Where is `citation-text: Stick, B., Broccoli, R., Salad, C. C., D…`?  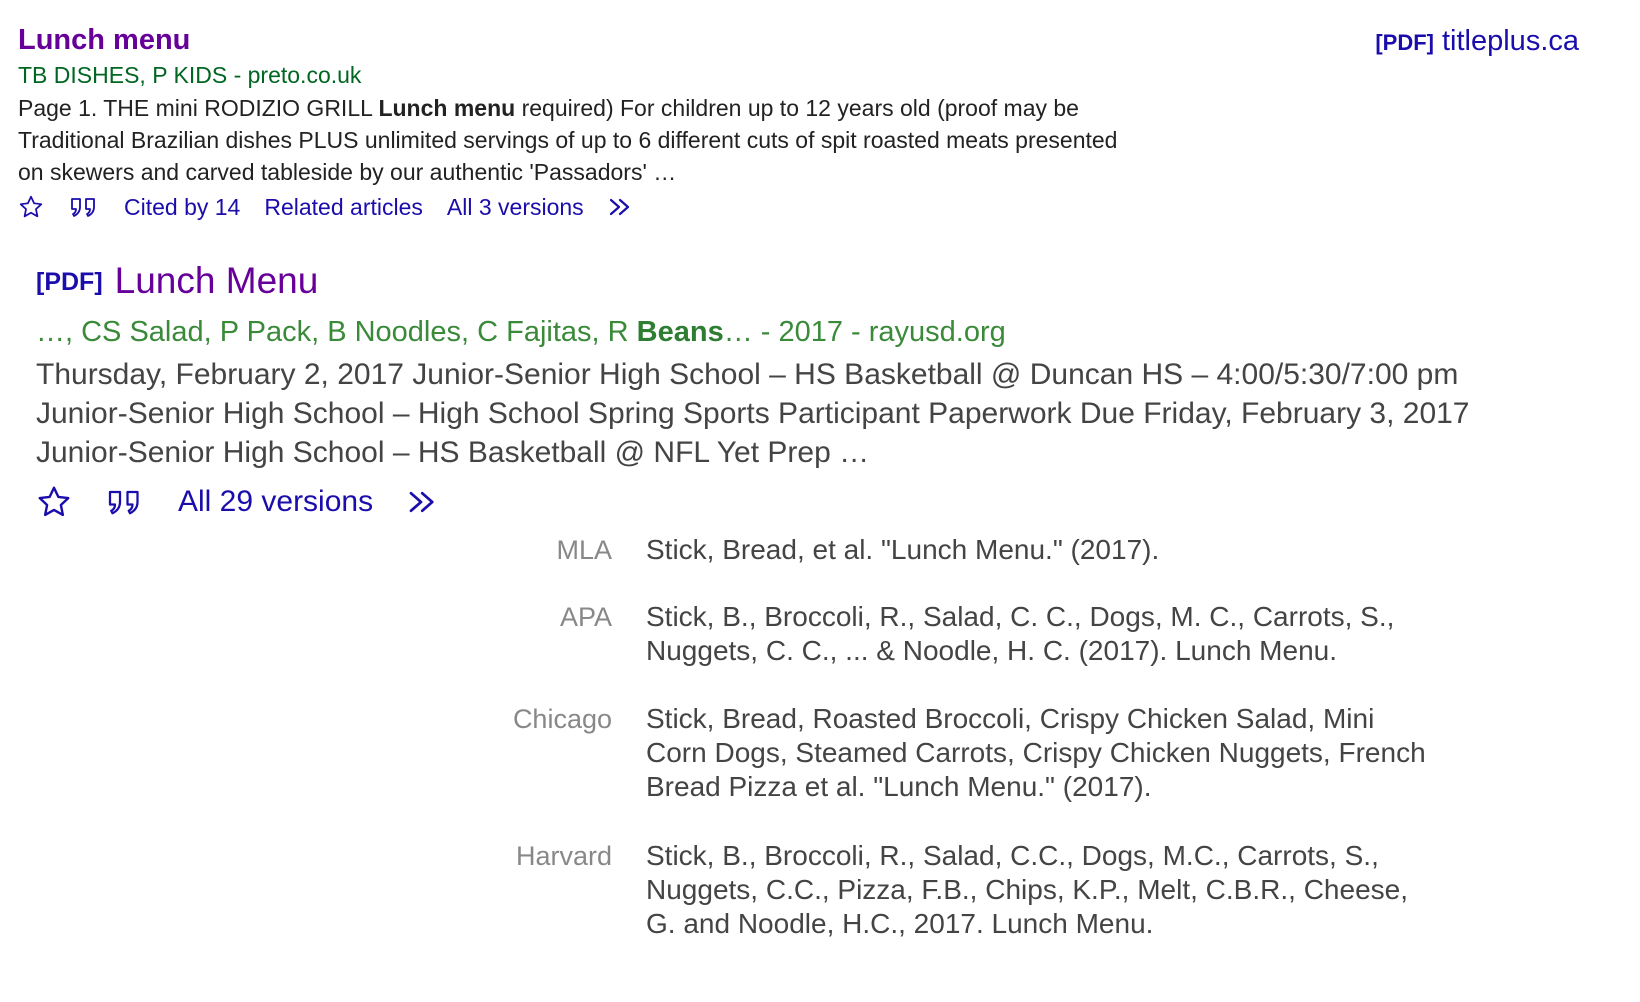
citation-text: Stick, B., Broccoli, R., Salad, C. C., D… is located at coordinates (1036, 634).